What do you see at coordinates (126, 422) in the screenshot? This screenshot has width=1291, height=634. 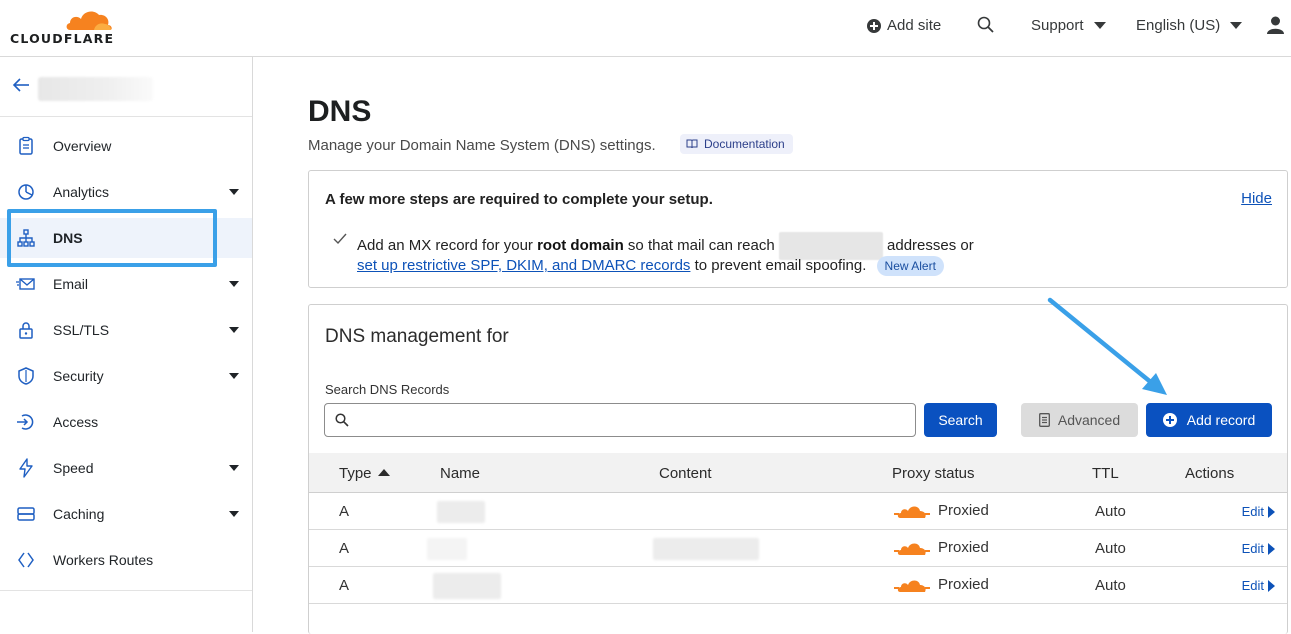 I see `sidebar-item-access: Access` at bounding box center [126, 422].